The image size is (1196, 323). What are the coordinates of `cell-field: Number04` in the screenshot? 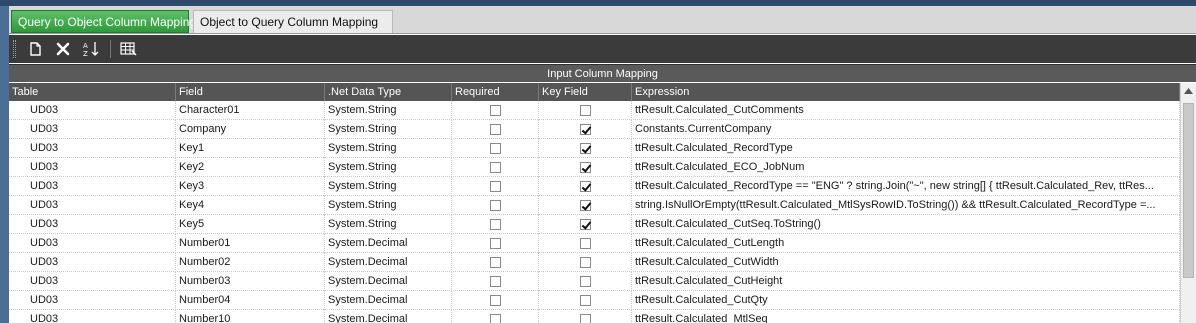 It's located at (250, 300).